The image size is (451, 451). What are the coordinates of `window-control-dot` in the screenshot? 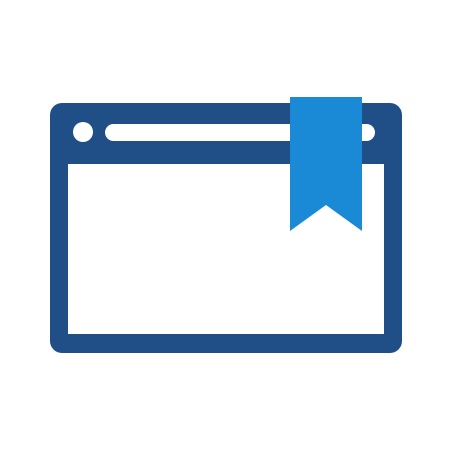 It's located at (83, 132).